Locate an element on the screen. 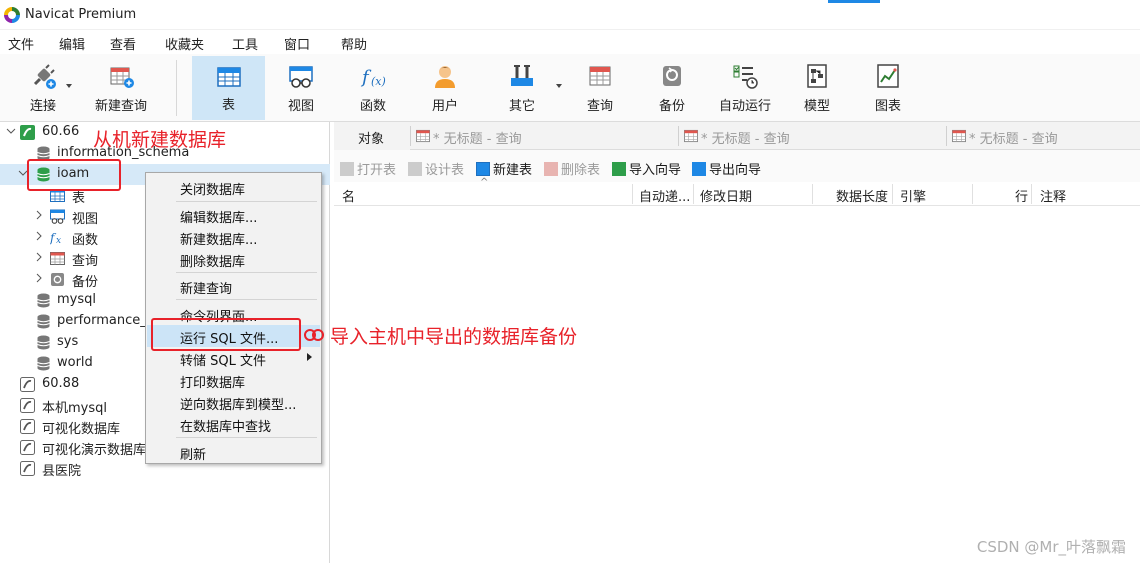 The height and width of the screenshot is (563, 1140). menu-item-label: 在数据库中查找 is located at coordinates (226, 427).